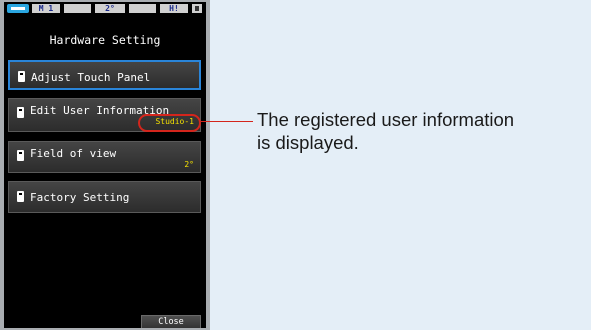 The height and width of the screenshot is (330, 591). I want to click on status-bar: M 1 2° H!, so click(105, 8).